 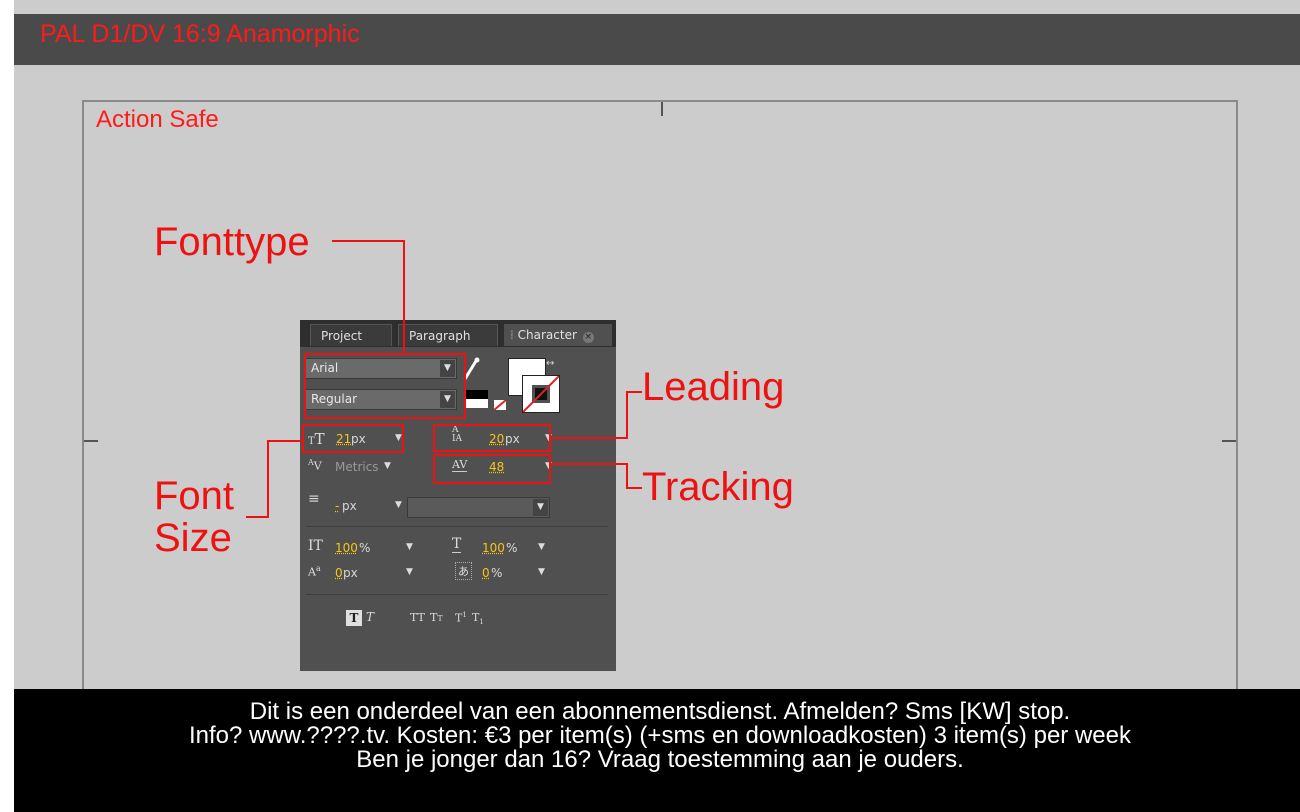 I want to click on tsume-value: 0, so click(x=486, y=573).